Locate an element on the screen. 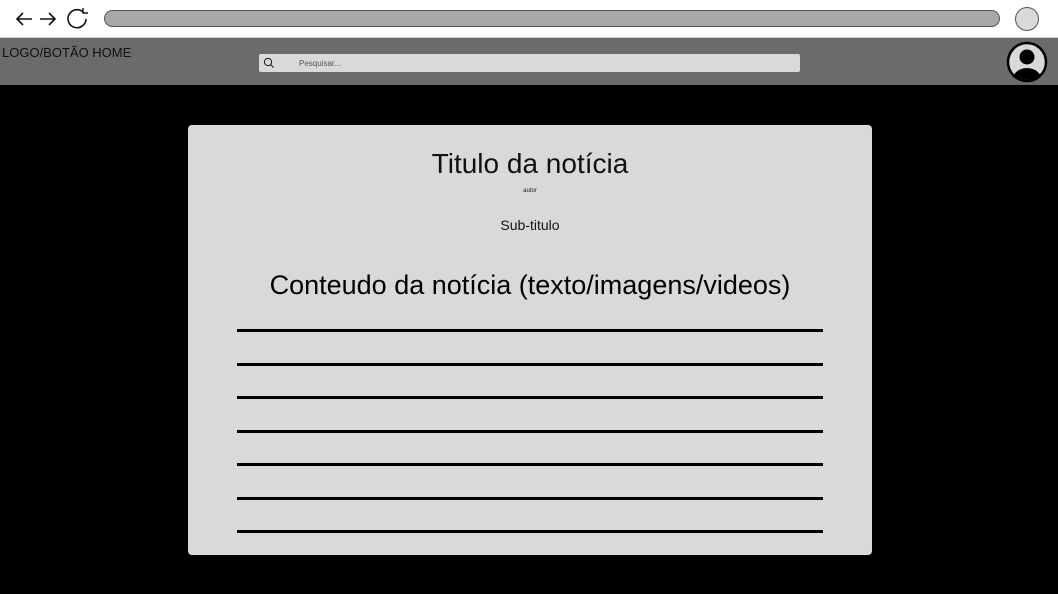 The height and width of the screenshot is (594, 1058). site-header: LOGO/BOTÃO HOME is located at coordinates (529, 61).